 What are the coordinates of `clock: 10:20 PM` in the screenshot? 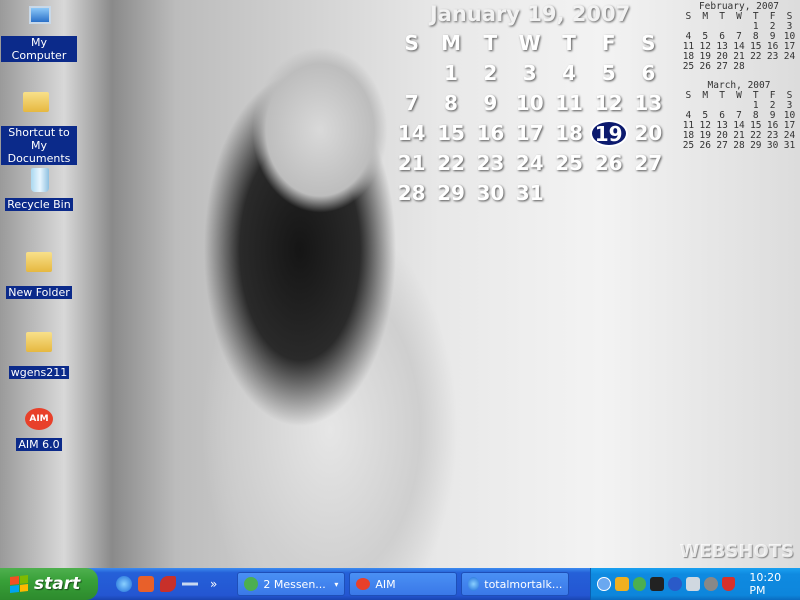 It's located at (774, 584).